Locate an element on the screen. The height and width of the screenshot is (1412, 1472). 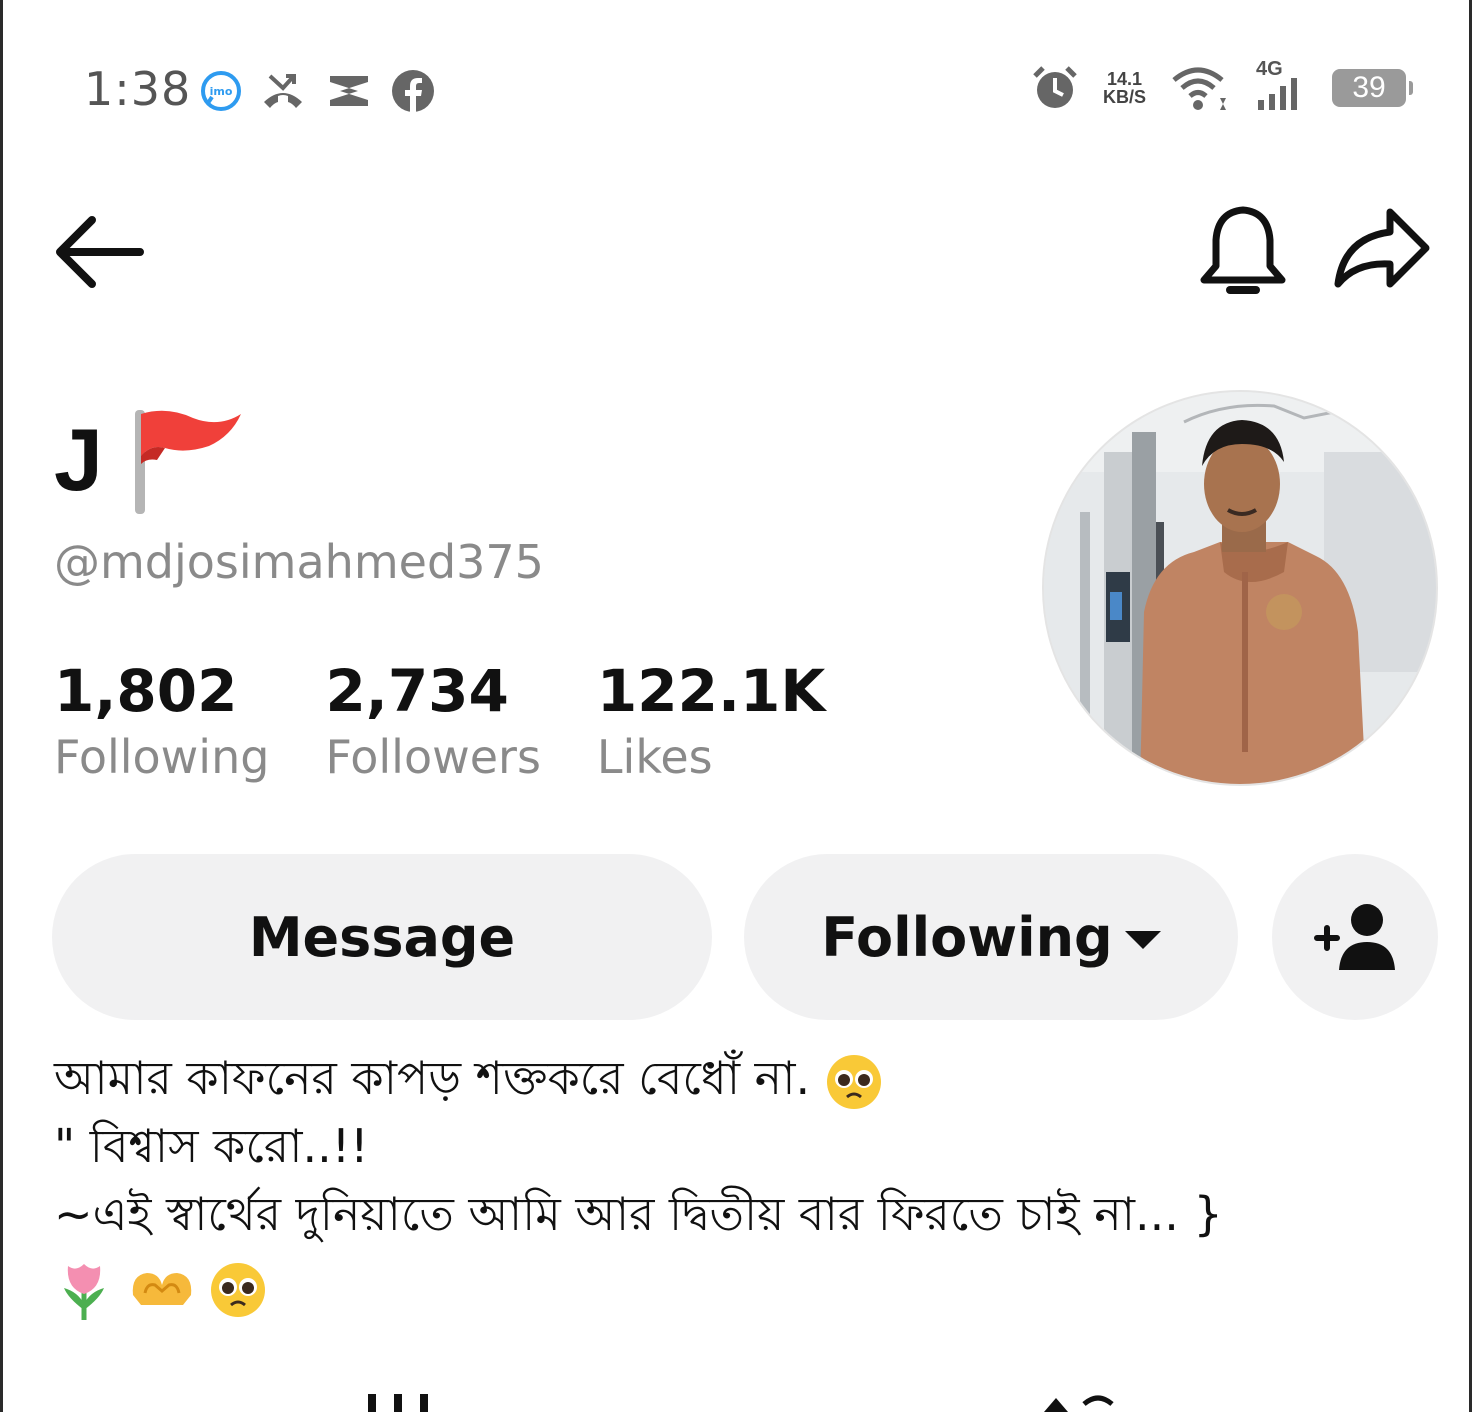
status-time: 1:38 is located at coordinates (138, 89).